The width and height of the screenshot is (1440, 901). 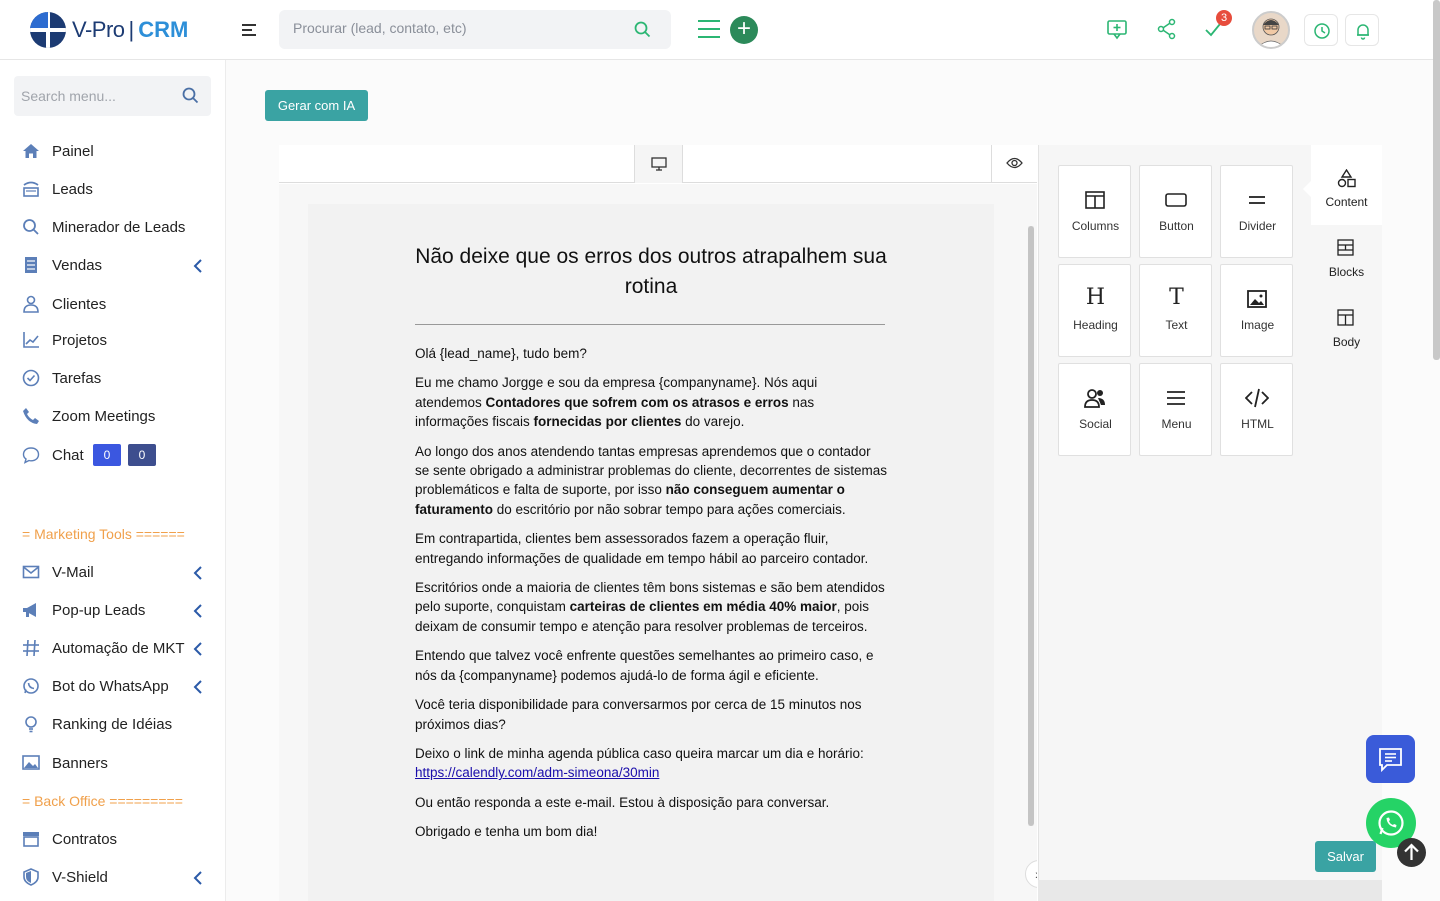 I want to click on sidebar-item-minerador: Minerador de Leads, so click(x=113, y=227).